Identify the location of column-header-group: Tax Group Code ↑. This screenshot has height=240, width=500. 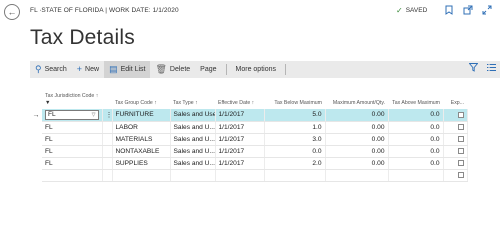
(141, 98).